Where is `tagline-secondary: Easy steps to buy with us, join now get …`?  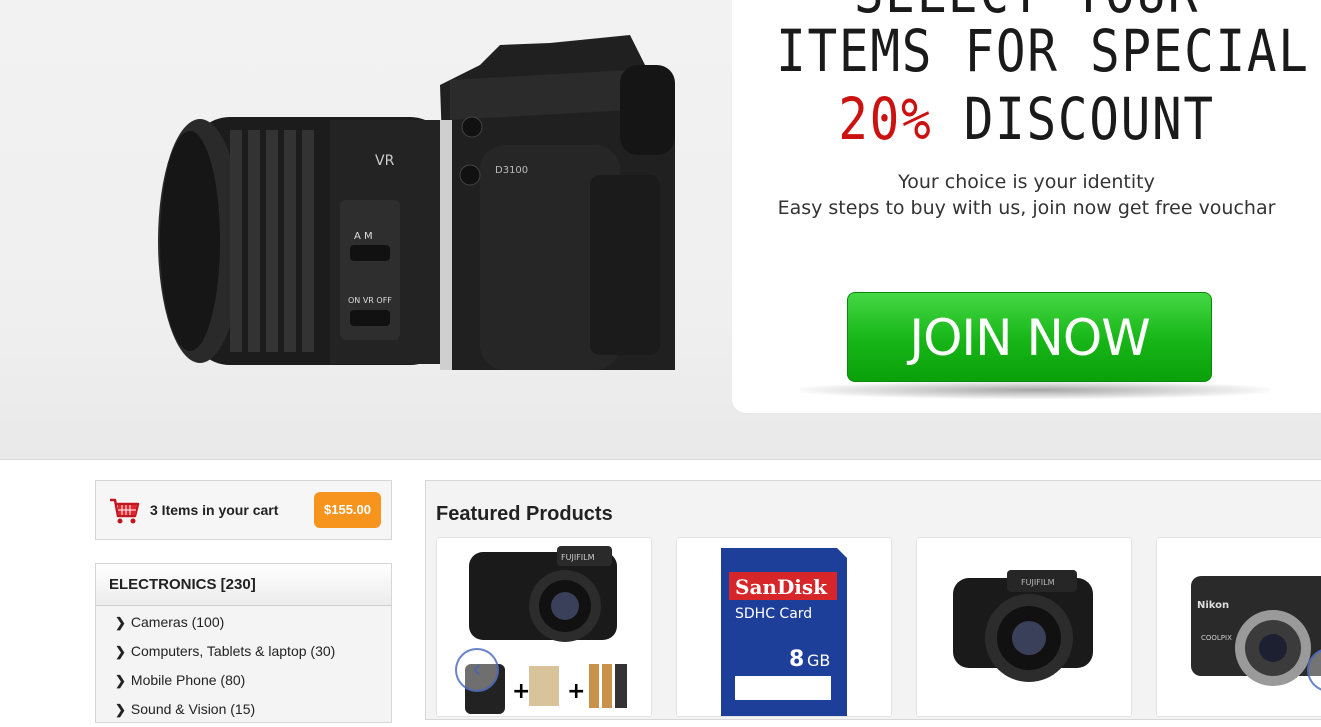 tagline-secondary: Easy steps to buy with us, join now get … is located at coordinates (1026, 208).